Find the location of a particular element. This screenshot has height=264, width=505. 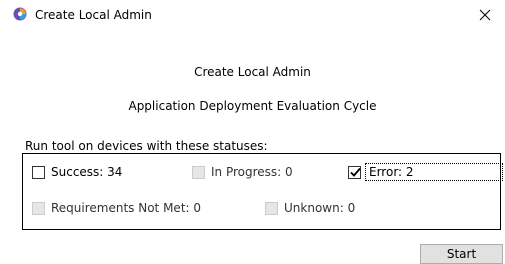

app-logo-icon is located at coordinates (20, 14).